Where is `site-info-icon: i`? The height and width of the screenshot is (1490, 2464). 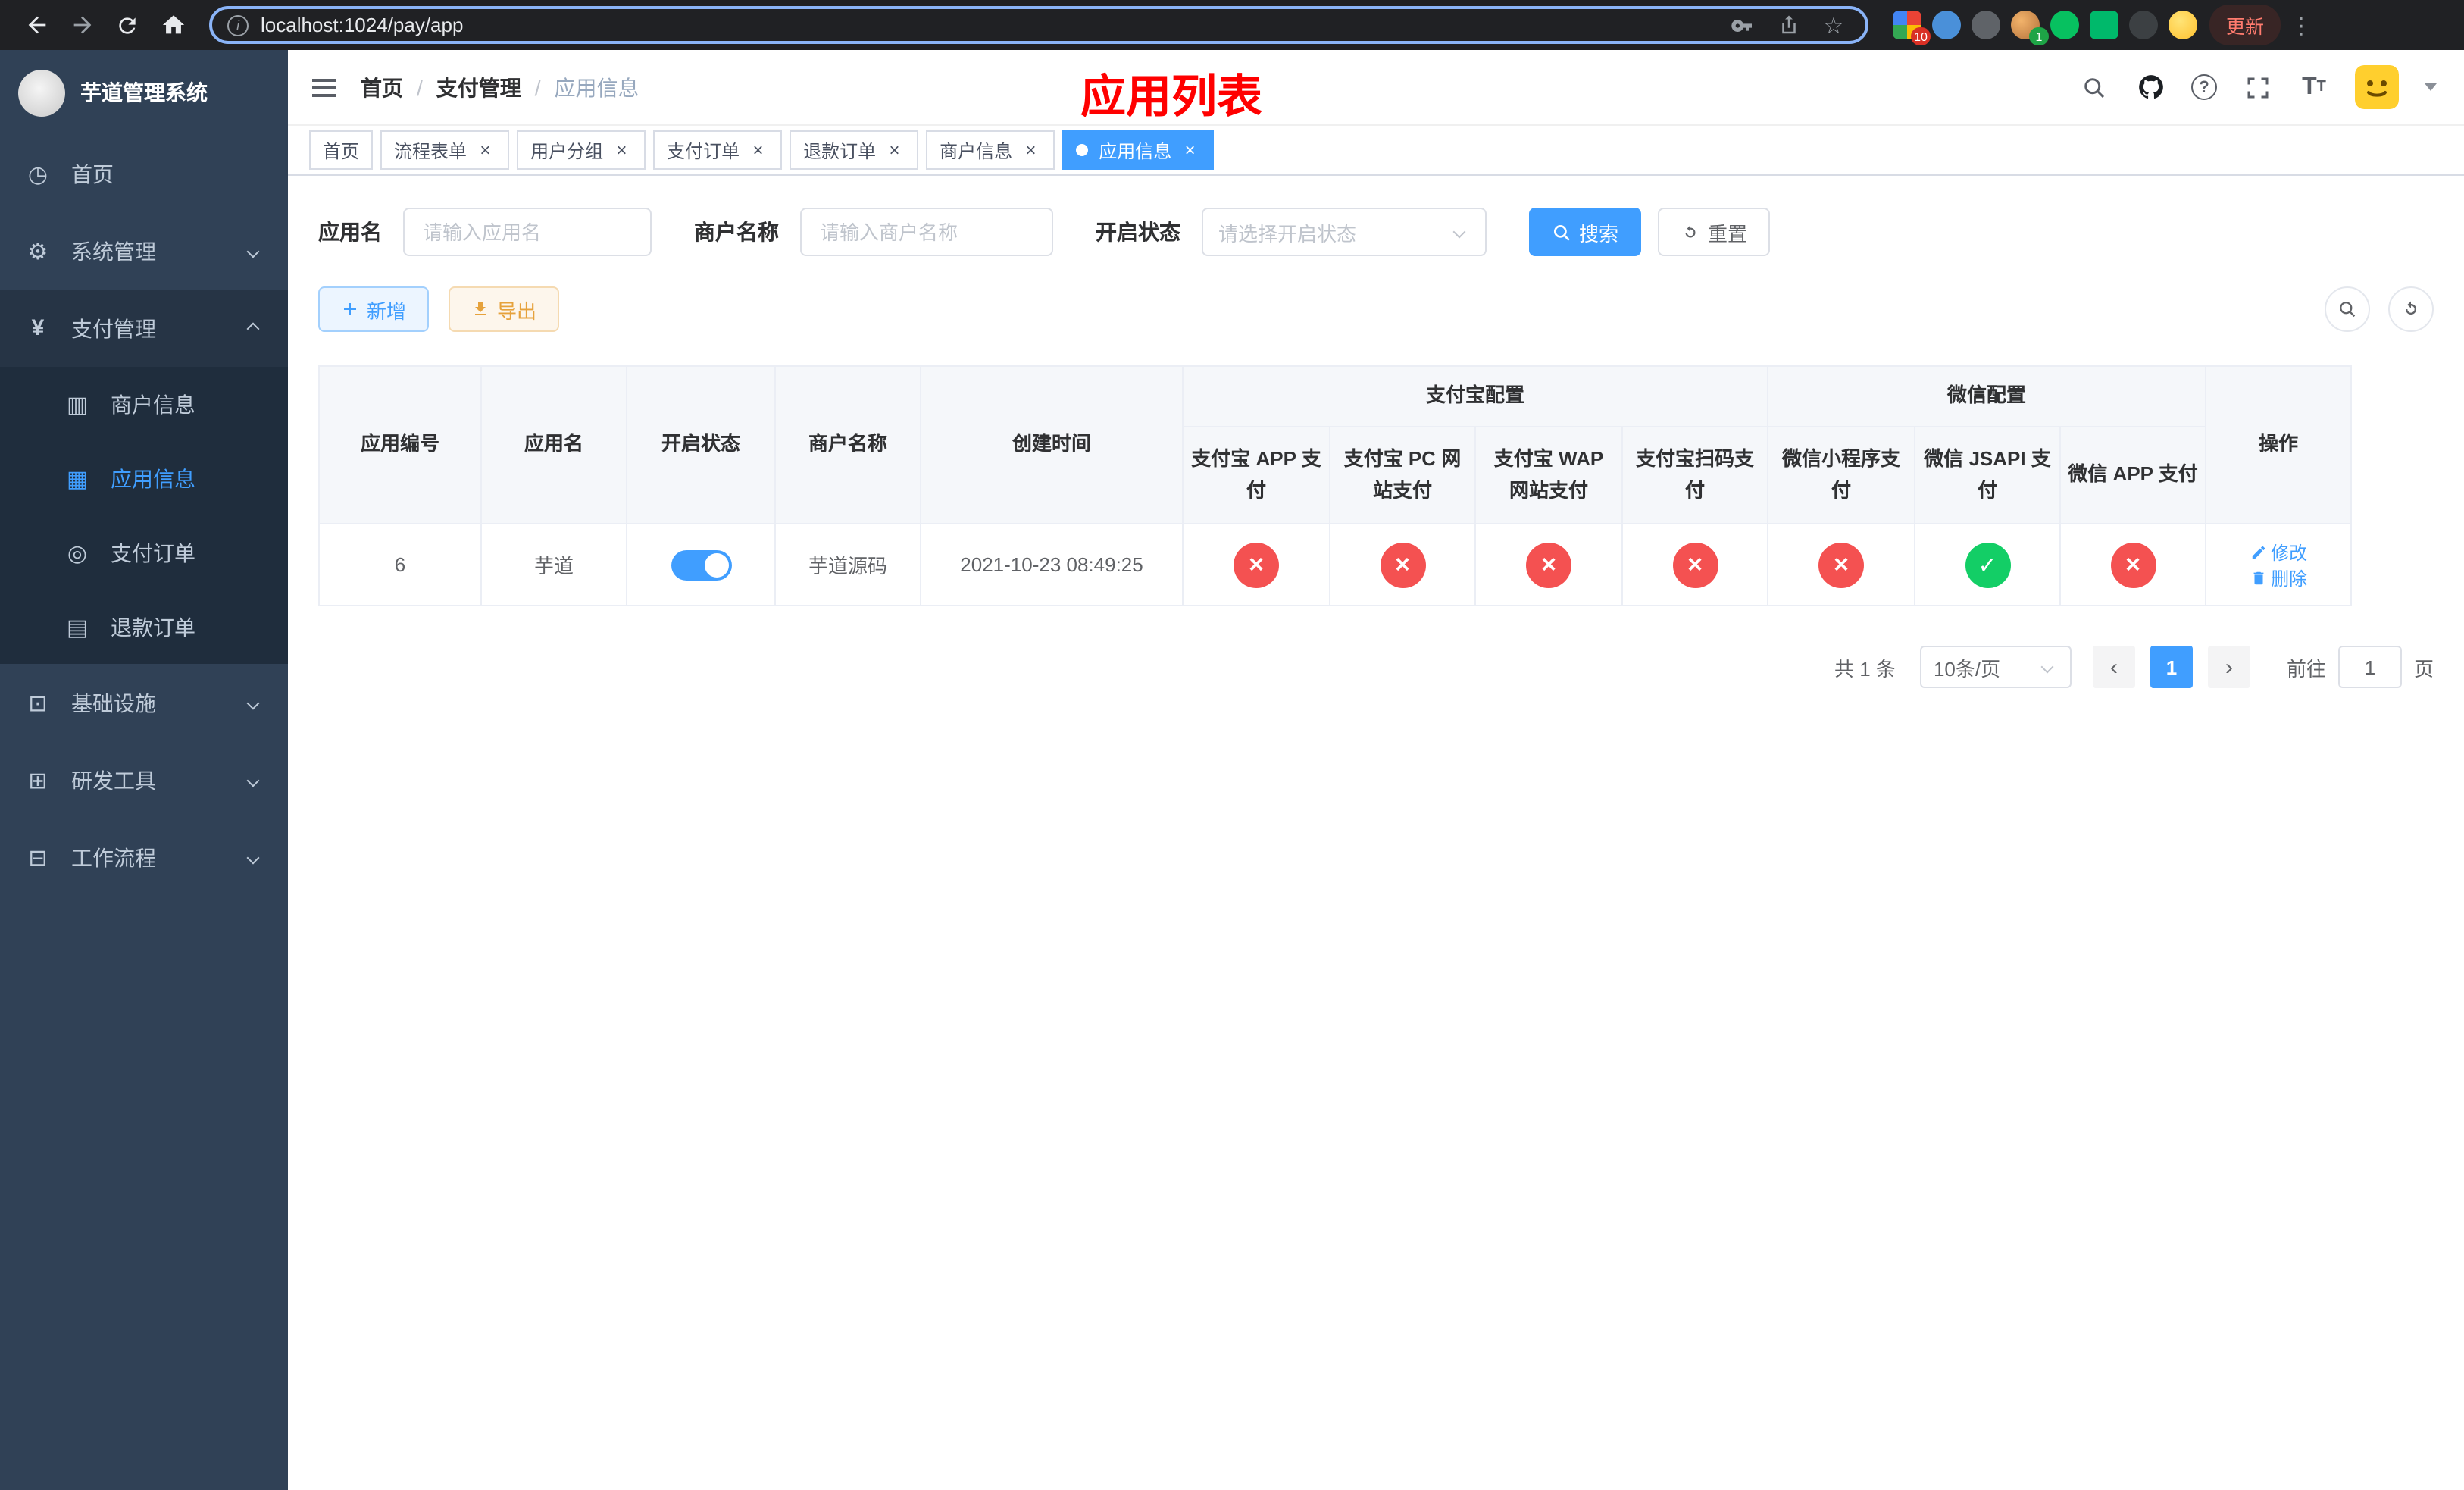
site-info-icon: i is located at coordinates (238, 25).